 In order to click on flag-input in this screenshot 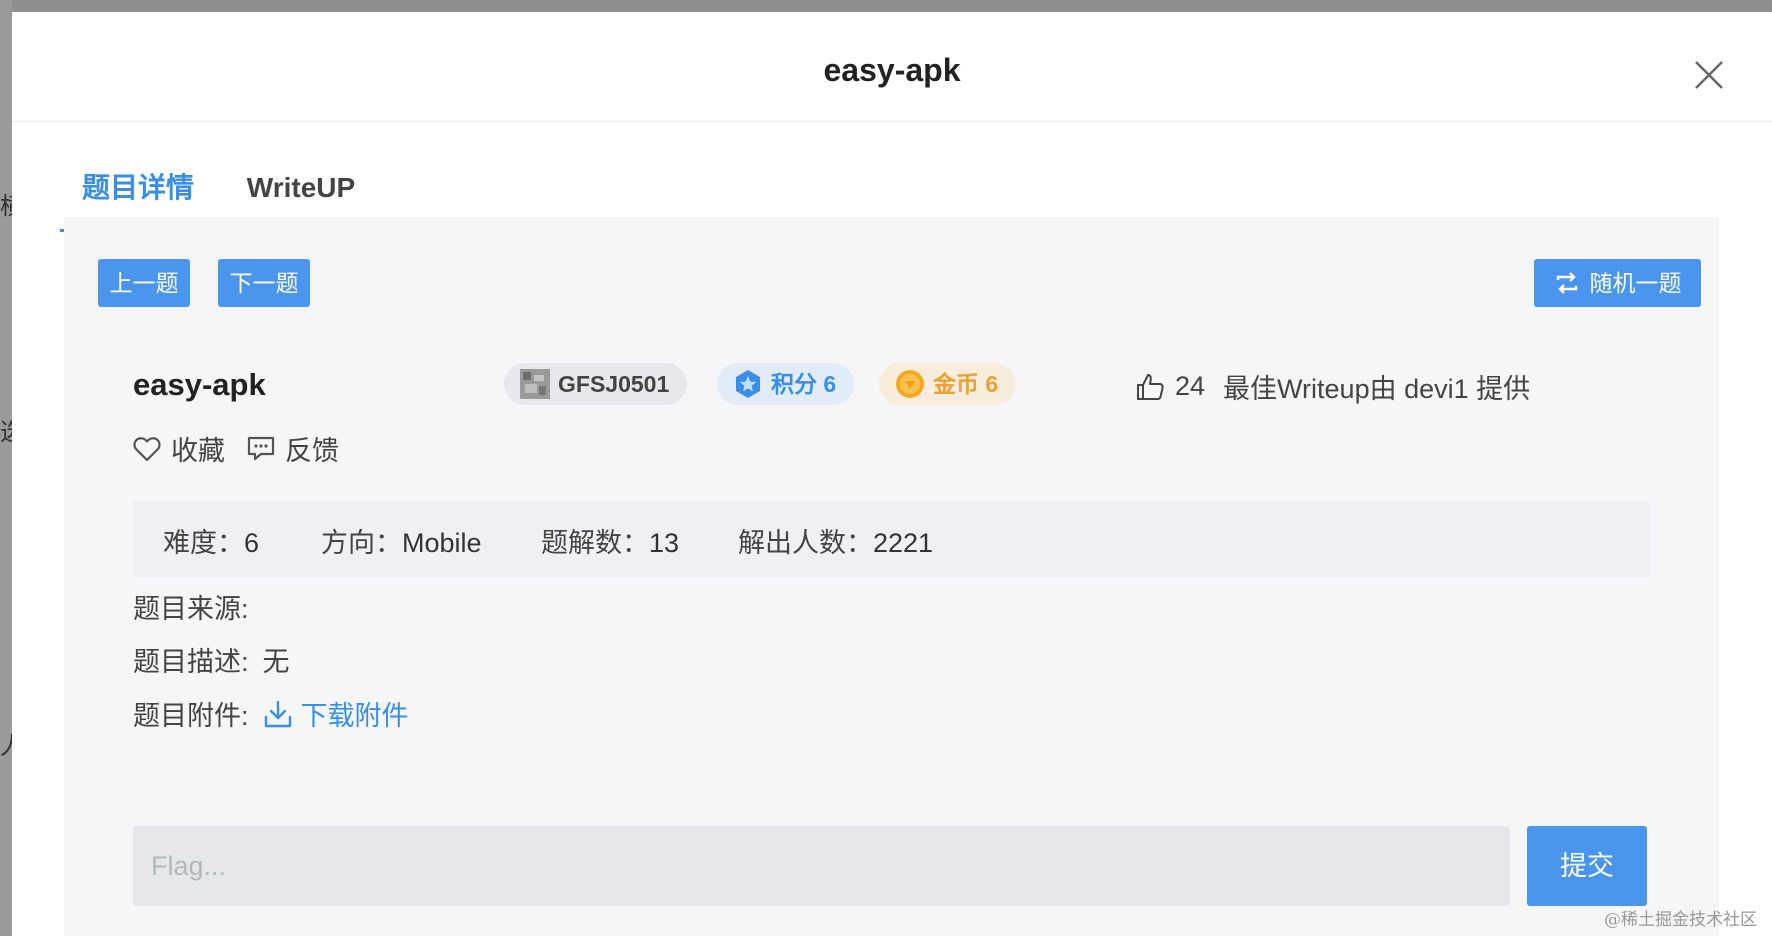, I will do `click(821, 866)`.